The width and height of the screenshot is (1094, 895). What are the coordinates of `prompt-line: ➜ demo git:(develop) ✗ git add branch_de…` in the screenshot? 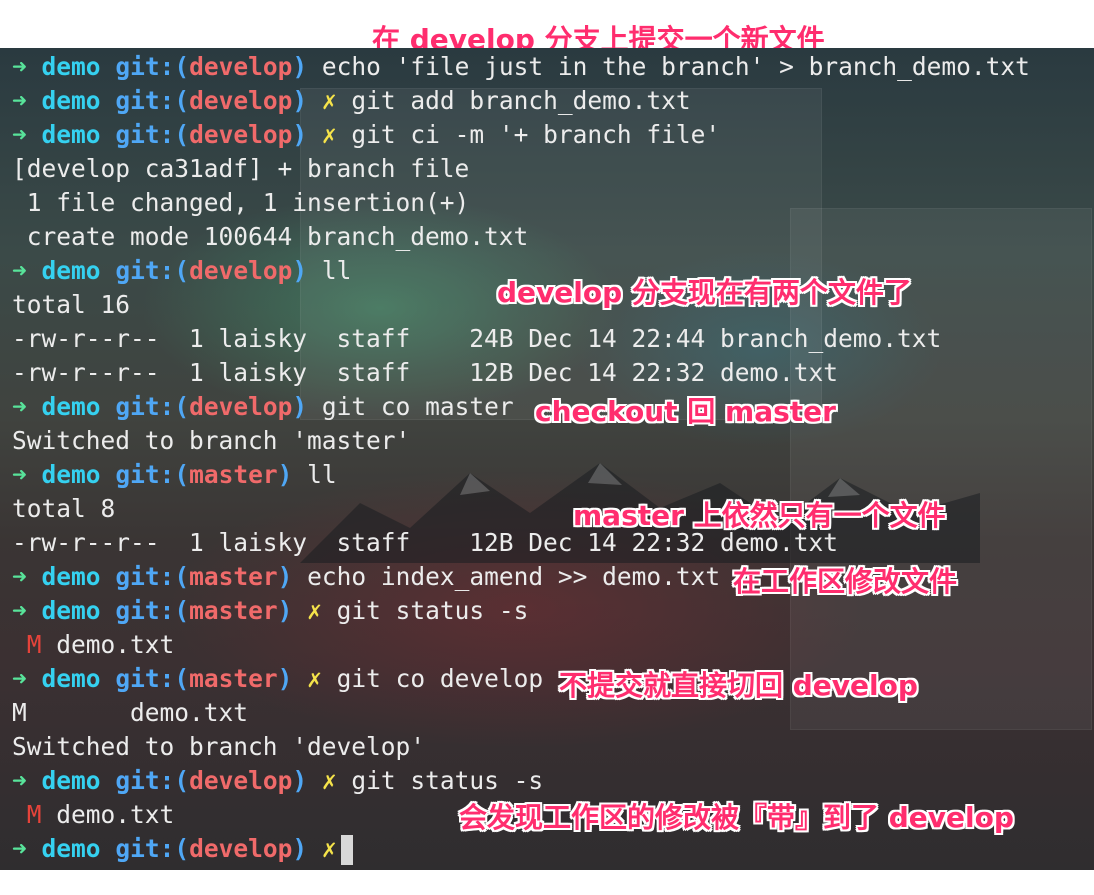 It's located at (351, 101).